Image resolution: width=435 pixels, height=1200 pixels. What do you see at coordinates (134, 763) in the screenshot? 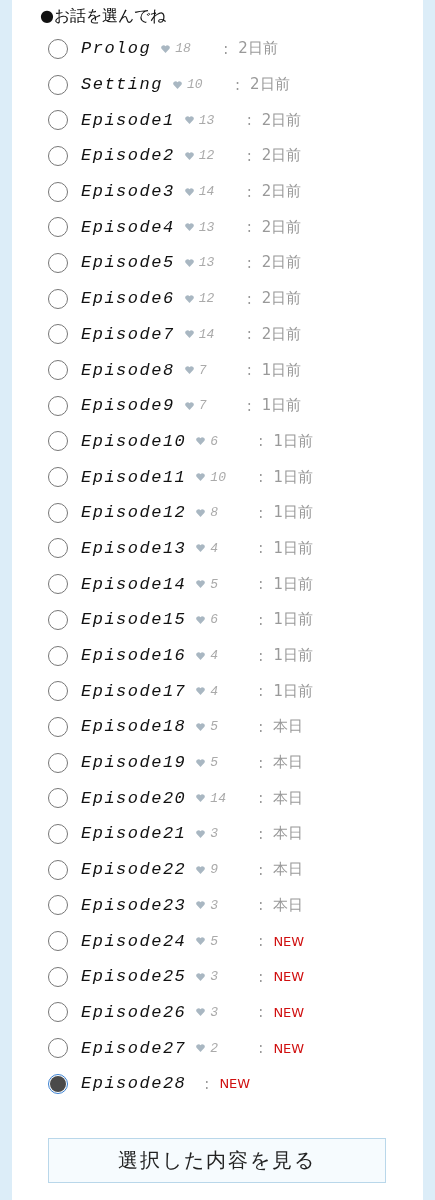
I see `episode-title: Episode19` at bounding box center [134, 763].